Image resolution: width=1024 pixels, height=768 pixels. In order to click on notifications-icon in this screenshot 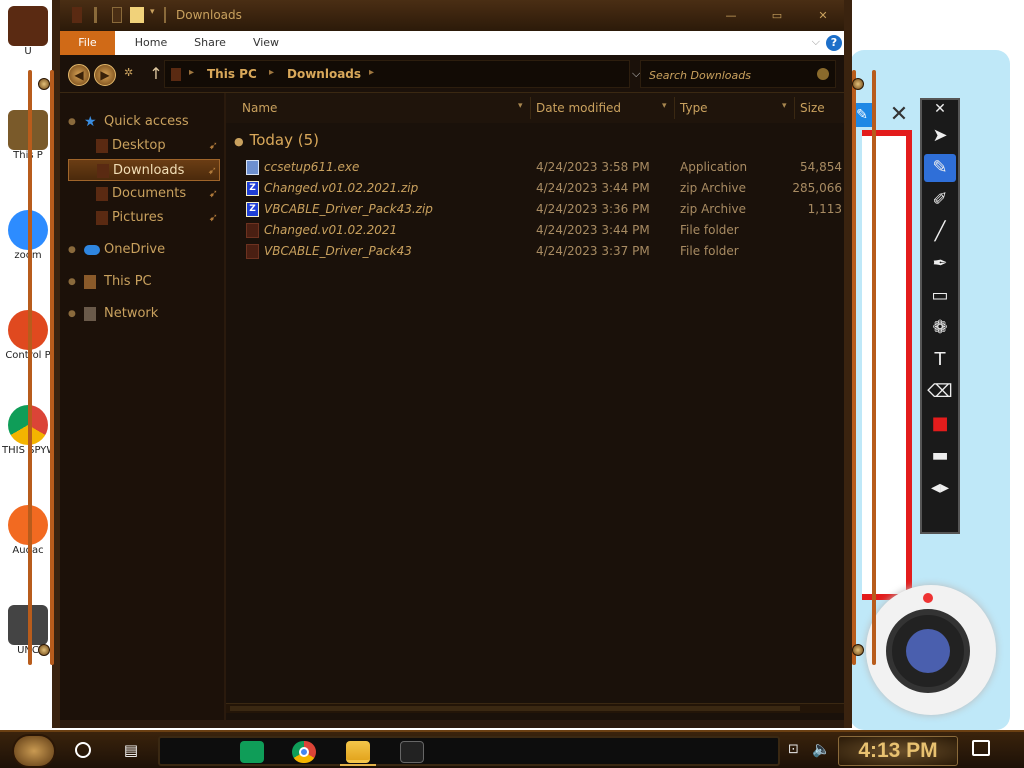, I will do `click(981, 748)`.